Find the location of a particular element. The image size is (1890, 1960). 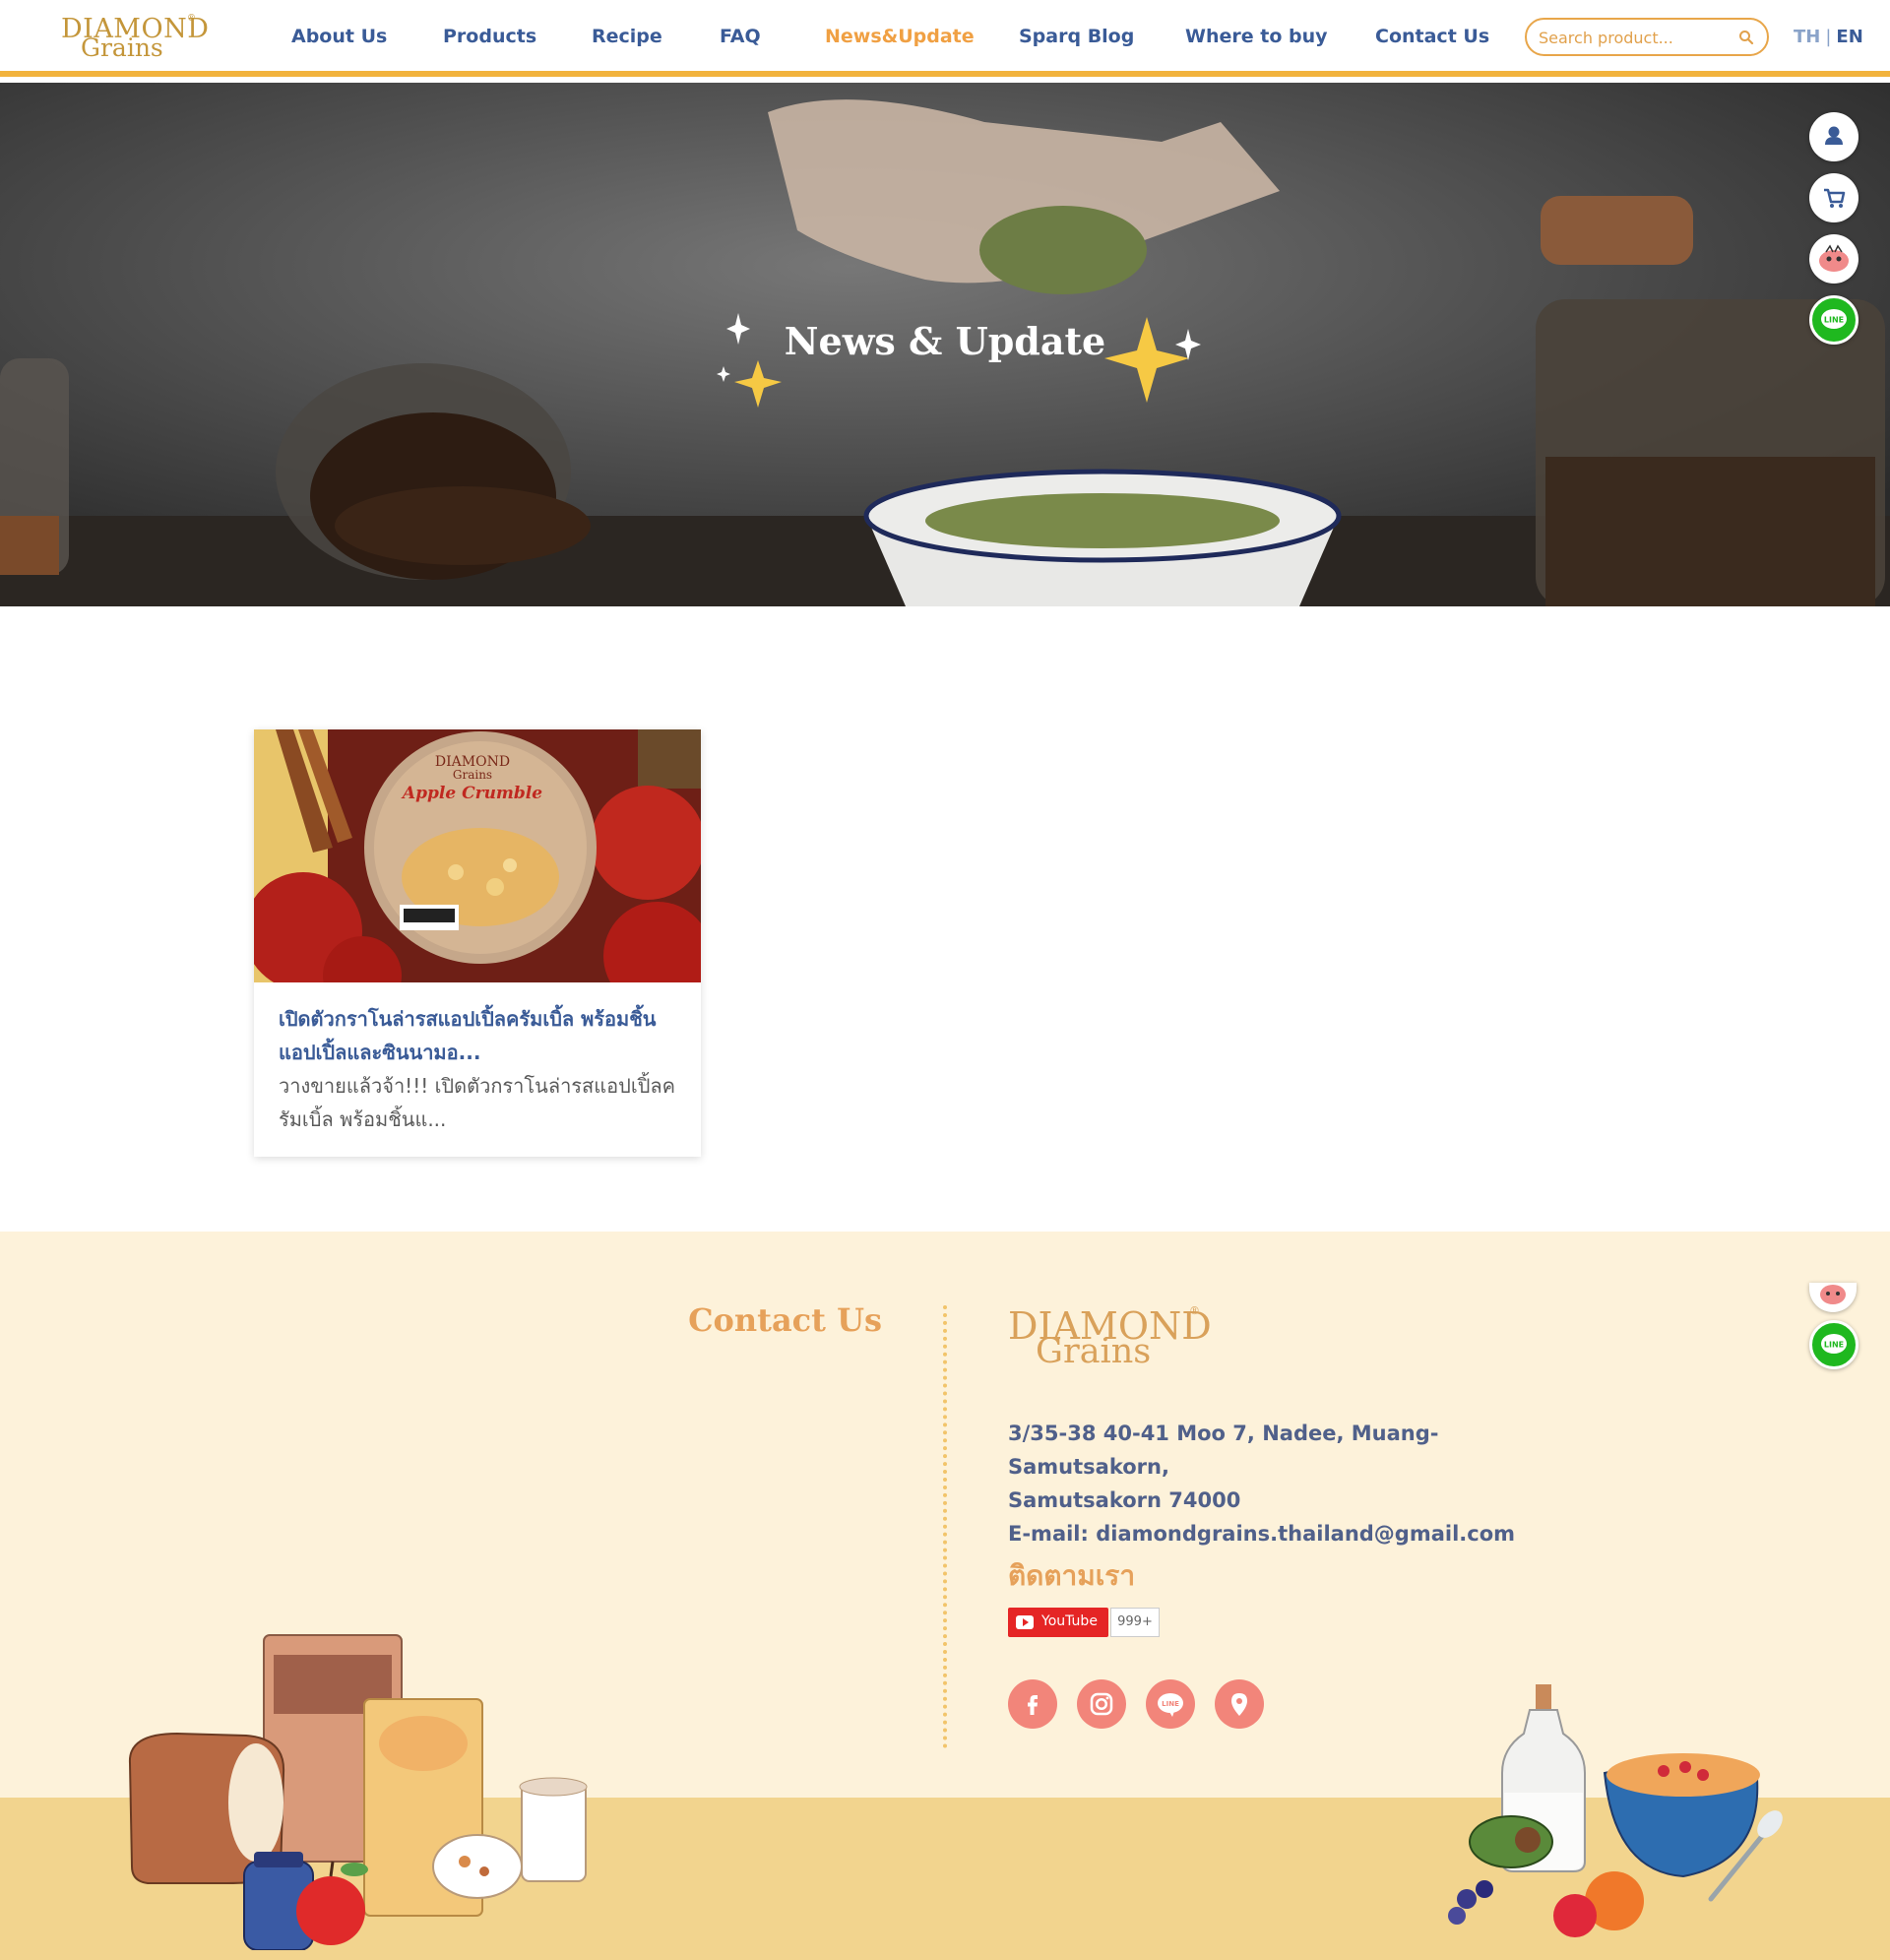

products-illustration is located at coordinates (358, 1792).